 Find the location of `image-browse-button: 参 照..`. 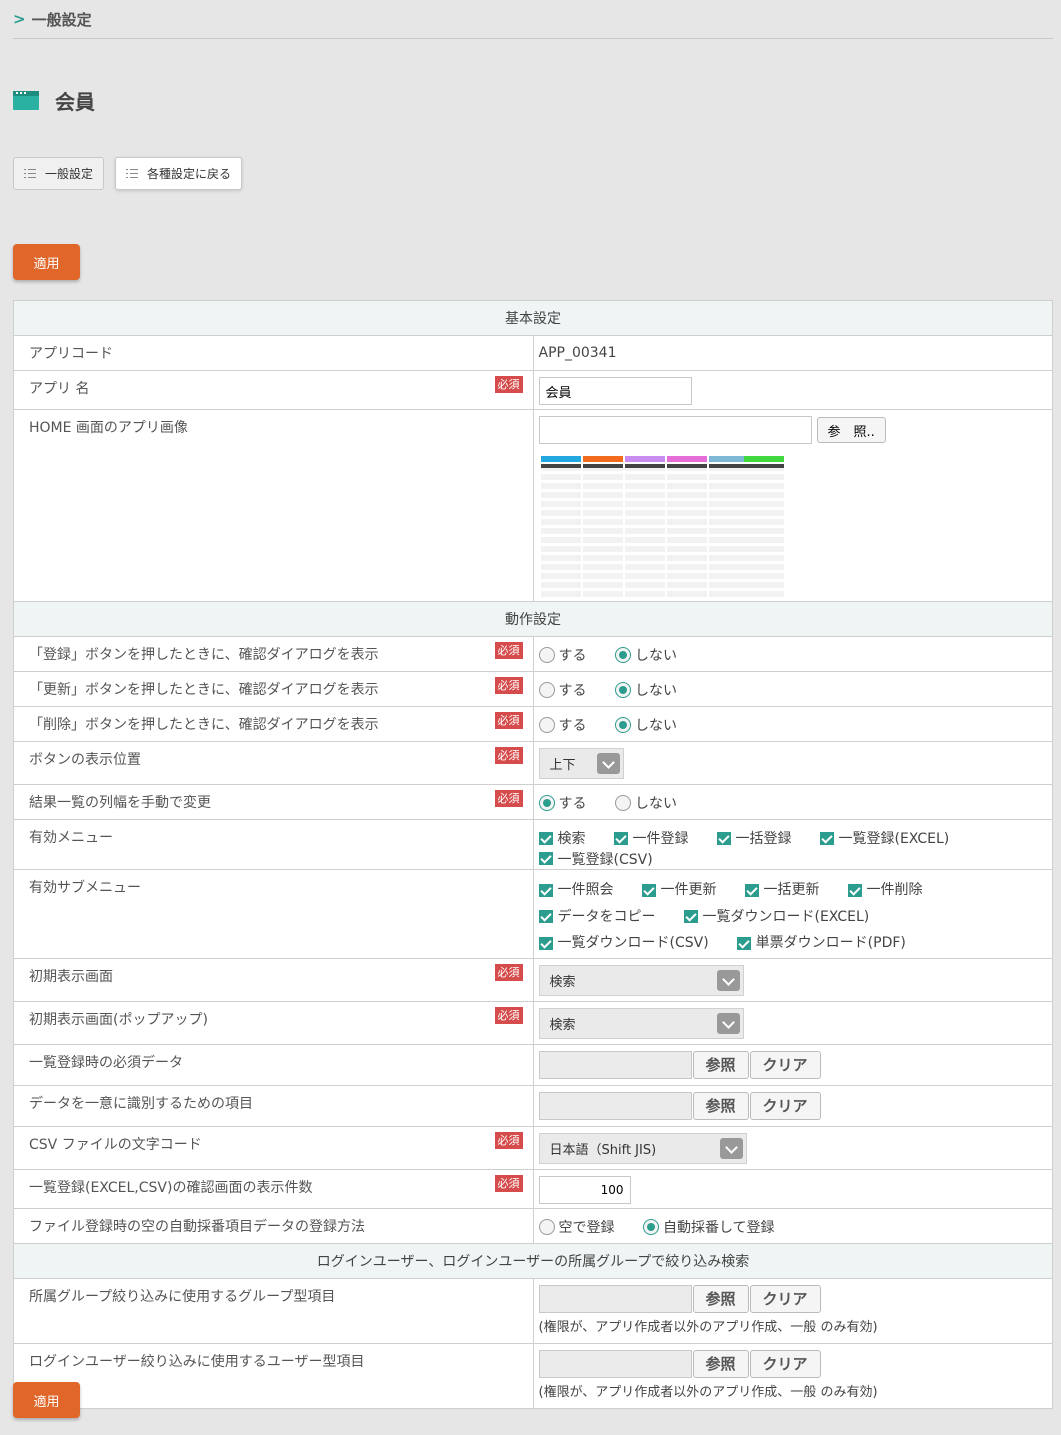

image-browse-button: 参 照.. is located at coordinates (851, 430).